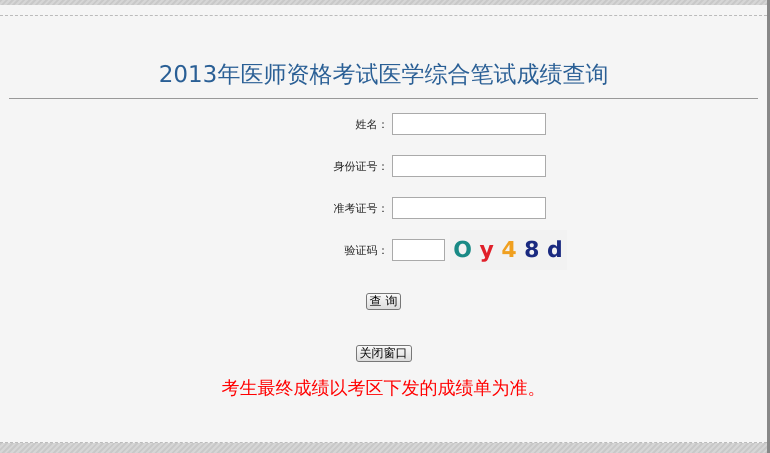  What do you see at coordinates (360, 208) in the screenshot?
I see `field-label: 准考证号：` at bounding box center [360, 208].